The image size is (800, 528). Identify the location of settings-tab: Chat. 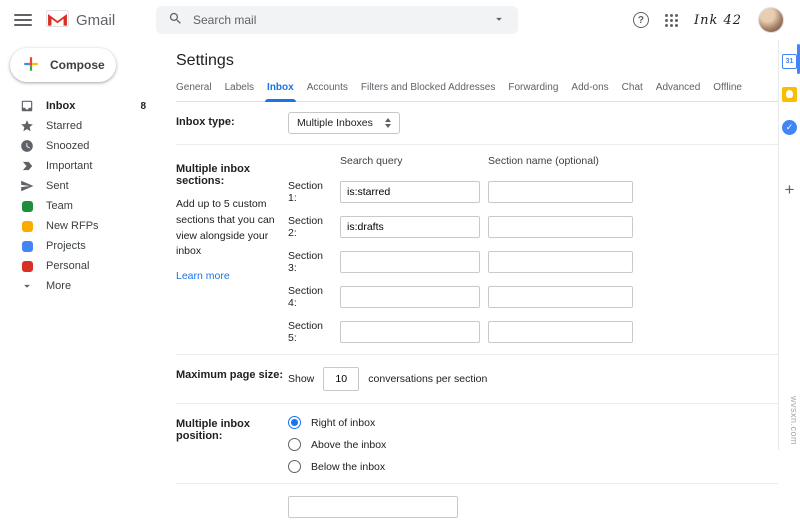
(632, 87).